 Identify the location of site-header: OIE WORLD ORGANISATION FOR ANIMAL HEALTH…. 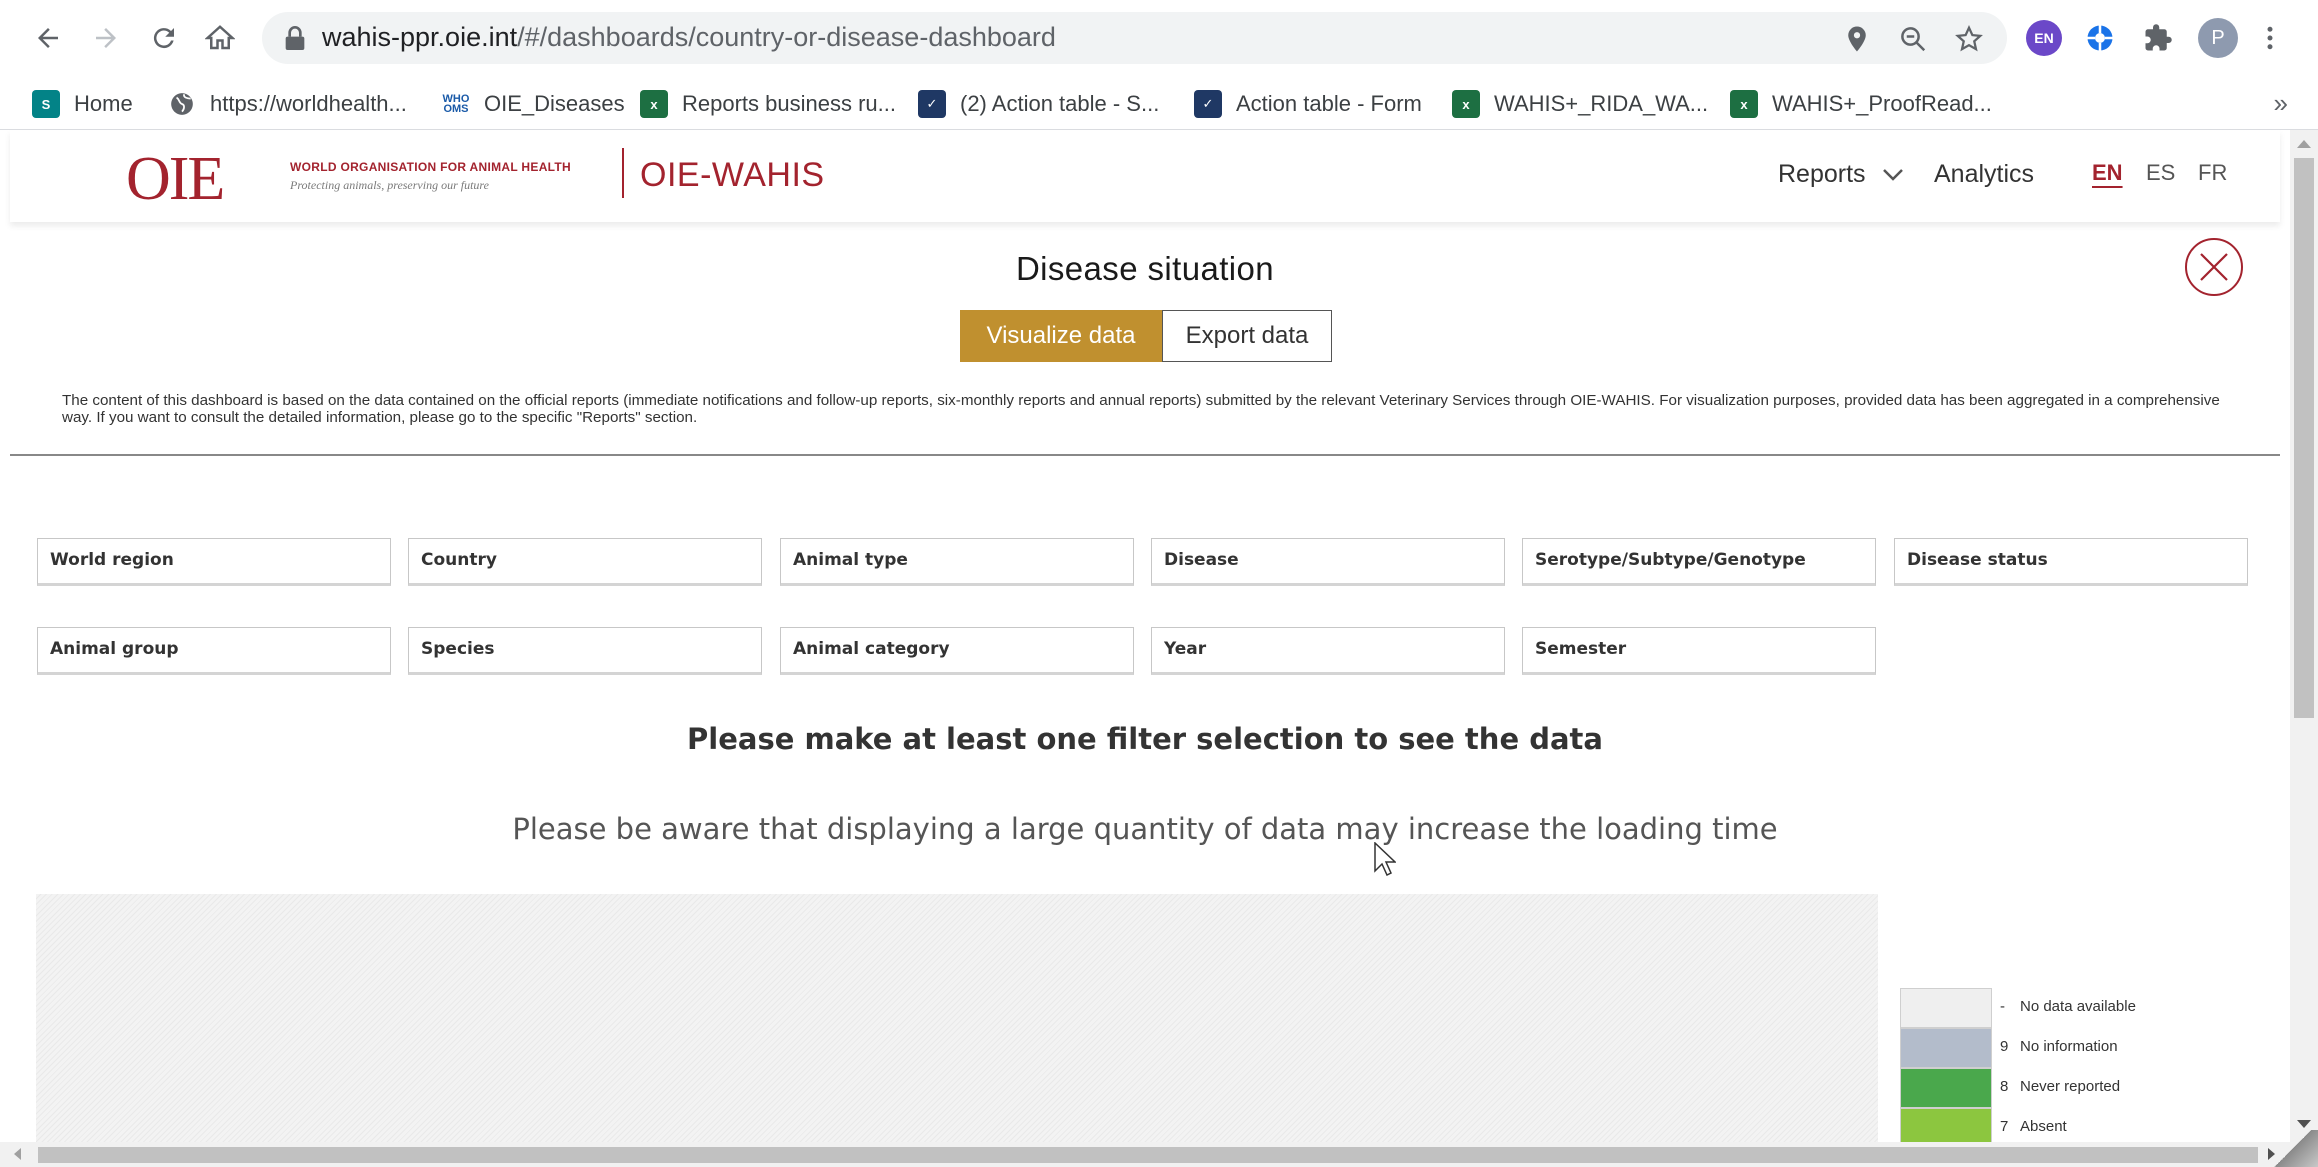
(1145, 176).